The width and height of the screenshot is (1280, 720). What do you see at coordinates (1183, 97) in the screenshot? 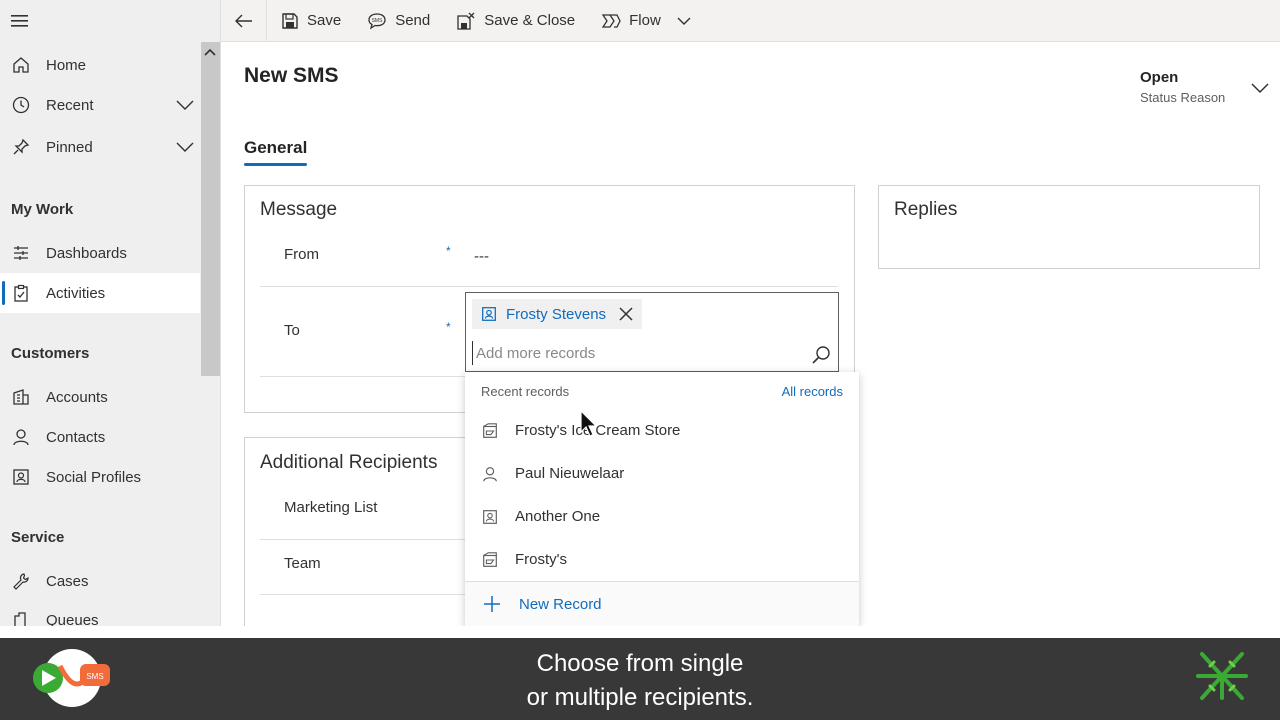
I see `status-reason-label: Status Reason` at bounding box center [1183, 97].